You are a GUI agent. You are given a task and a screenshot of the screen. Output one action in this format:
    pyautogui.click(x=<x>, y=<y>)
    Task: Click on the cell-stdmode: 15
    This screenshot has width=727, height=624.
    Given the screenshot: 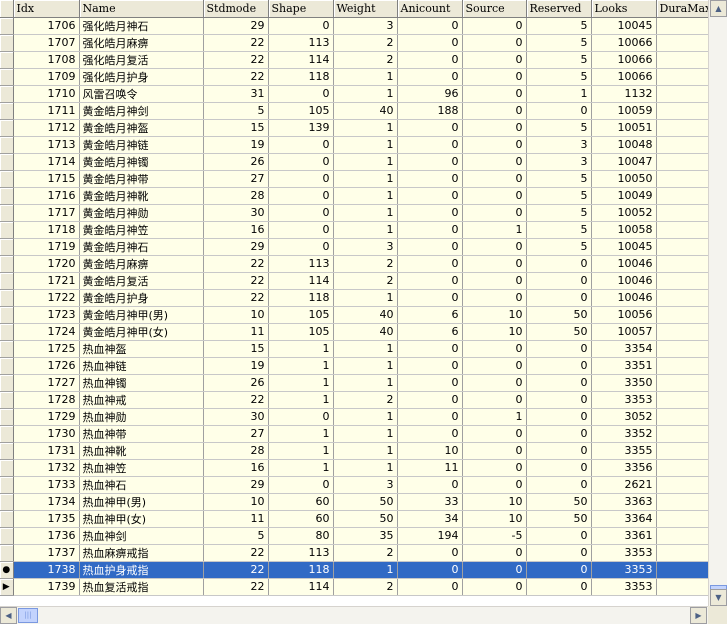 What is the action you would take?
    pyautogui.click(x=236, y=349)
    